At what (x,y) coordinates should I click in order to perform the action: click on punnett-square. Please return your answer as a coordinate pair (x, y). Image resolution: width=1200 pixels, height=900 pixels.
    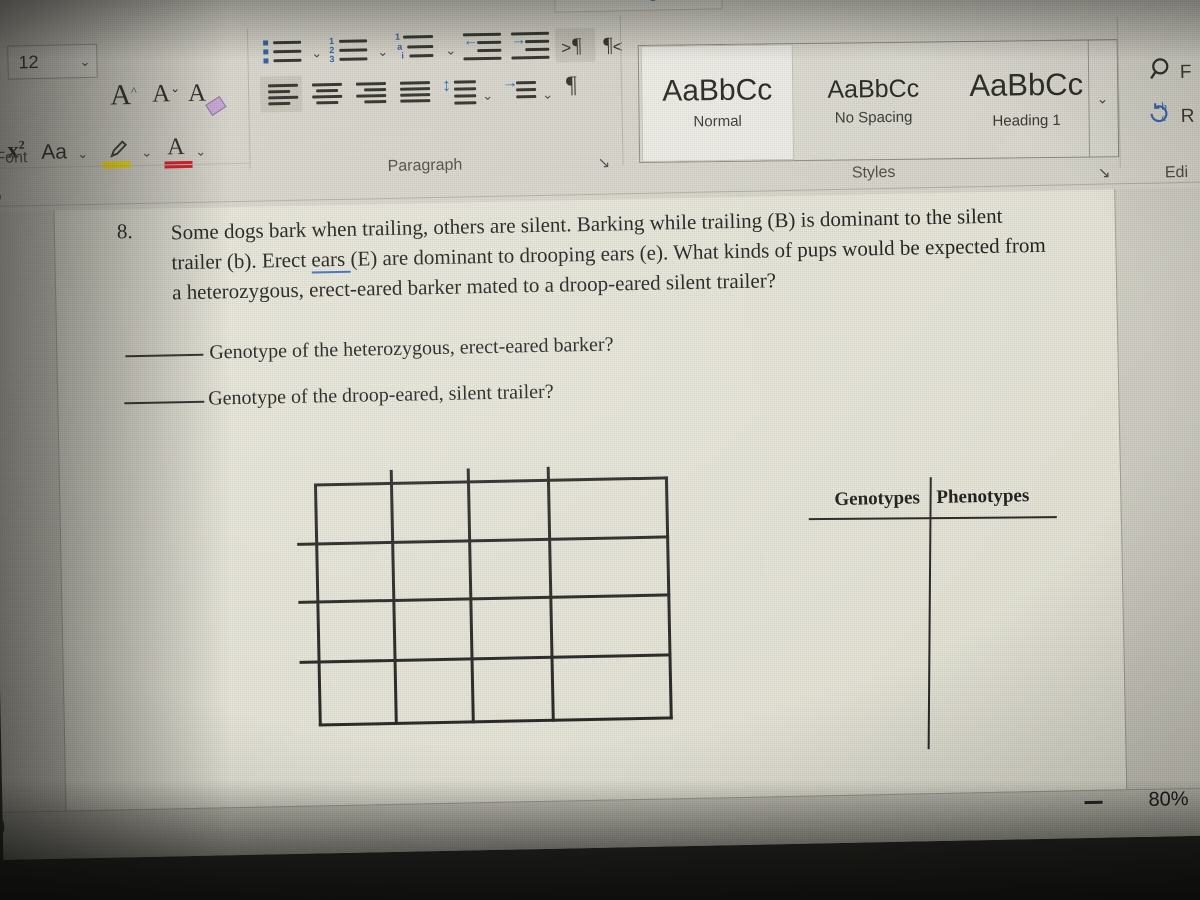
    Looking at the image, I should click on (485, 596).